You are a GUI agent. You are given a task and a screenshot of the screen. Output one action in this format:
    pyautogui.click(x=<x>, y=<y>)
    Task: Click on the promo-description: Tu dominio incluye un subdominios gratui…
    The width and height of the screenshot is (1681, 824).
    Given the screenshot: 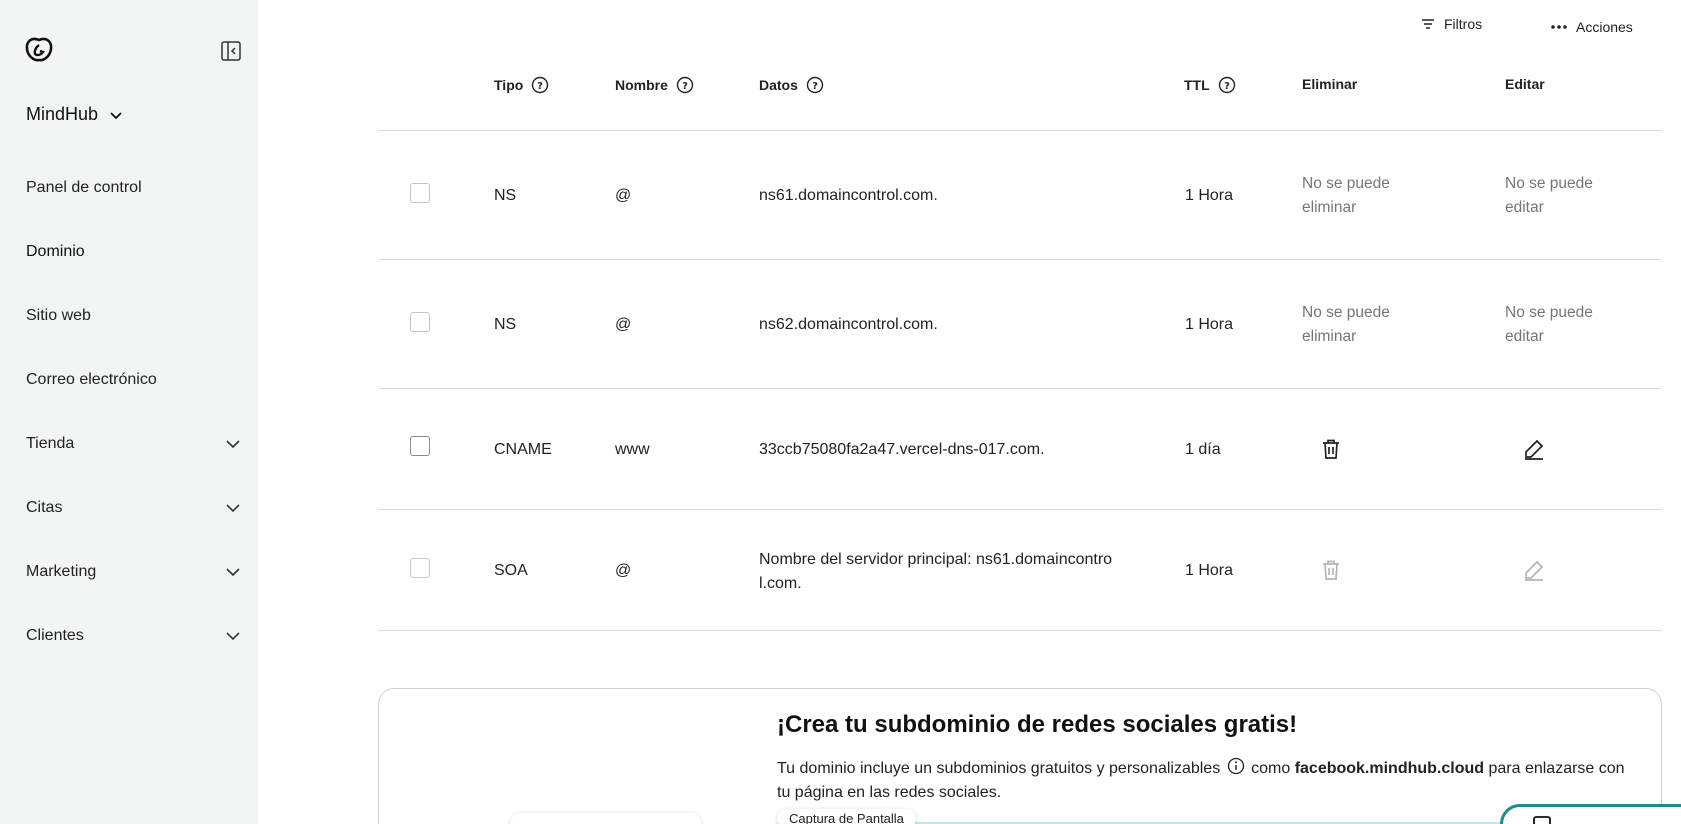 What is the action you would take?
    pyautogui.click(x=1207, y=781)
    